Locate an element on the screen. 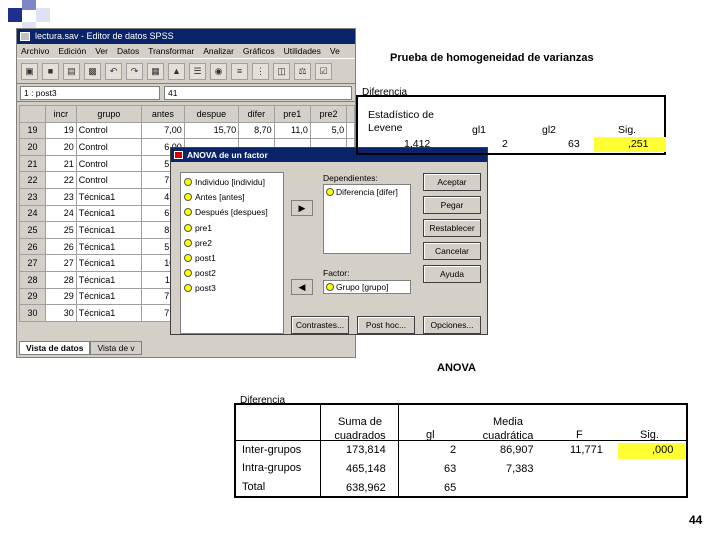 The height and width of the screenshot is (540, 720). list-item: post3 is located at coordinates (232, 288).